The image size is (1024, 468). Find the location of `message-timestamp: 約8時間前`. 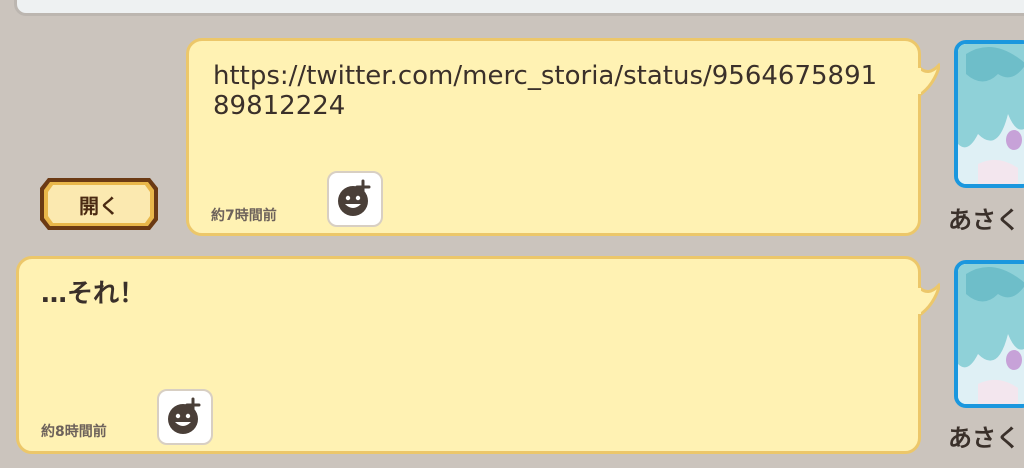

message-timestamp: 約8時間前 is located at coordinates (74, 432).